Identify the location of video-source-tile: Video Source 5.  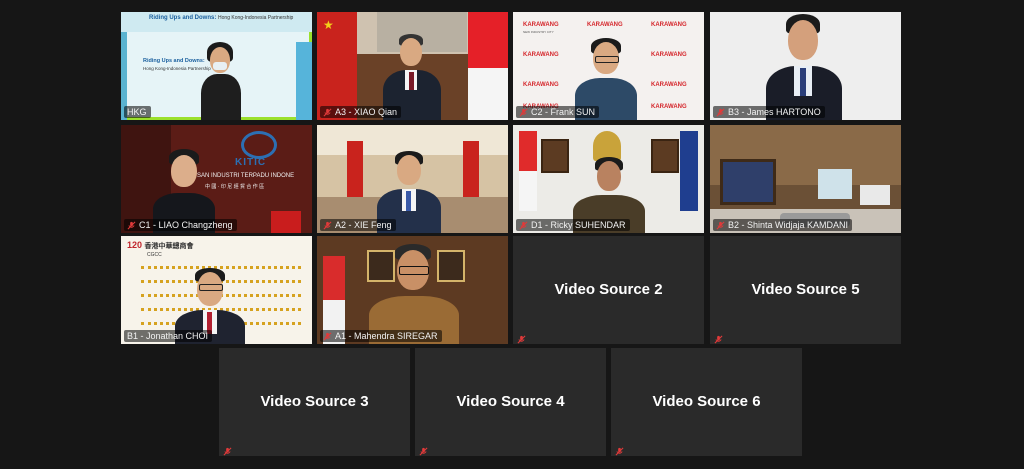
(805, 290).